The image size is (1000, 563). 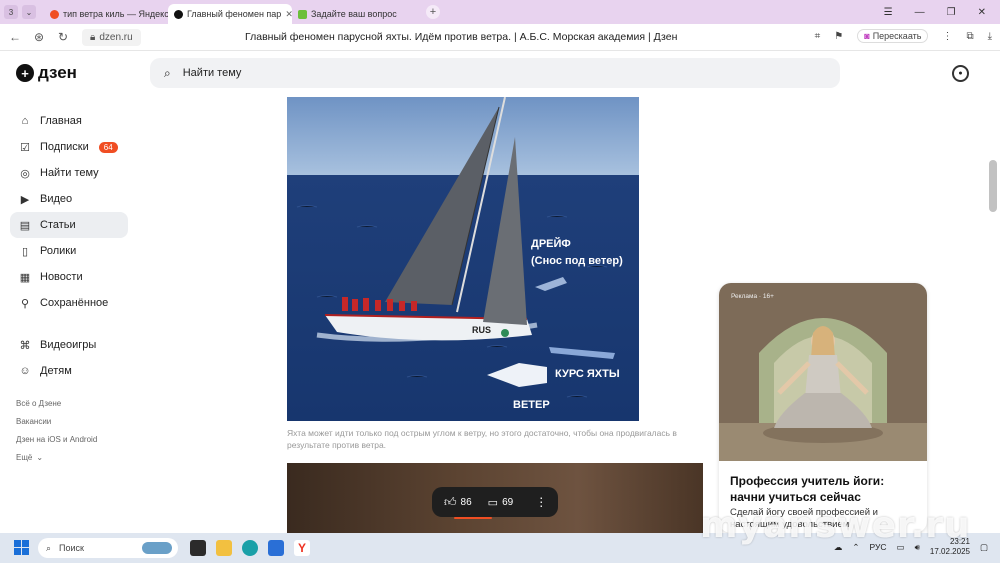 I want to click on tab-label: Задайте ваш вопрос, so click(x=354, y=14).